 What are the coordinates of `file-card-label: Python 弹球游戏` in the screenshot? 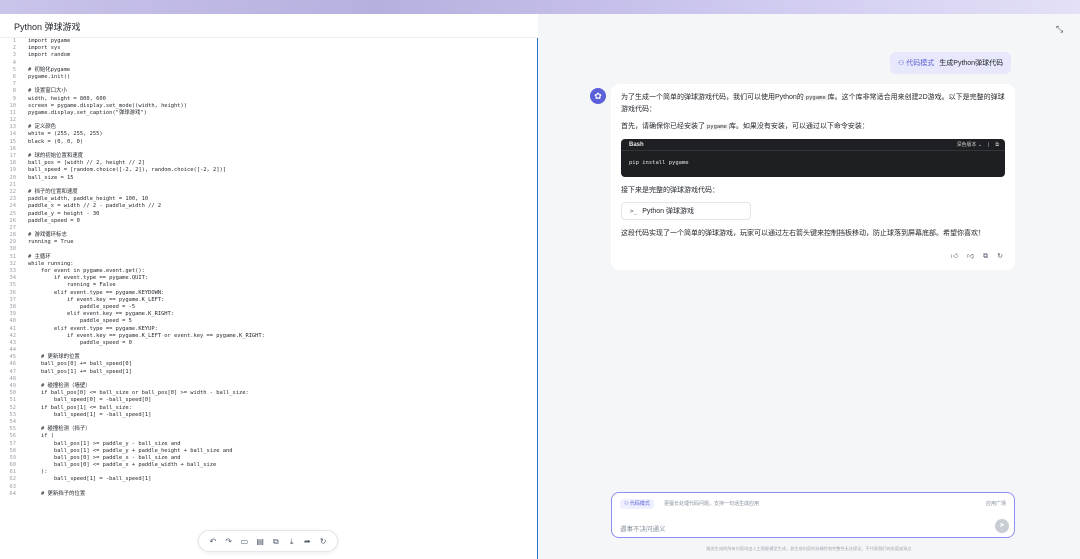 It's located at (668, 211).